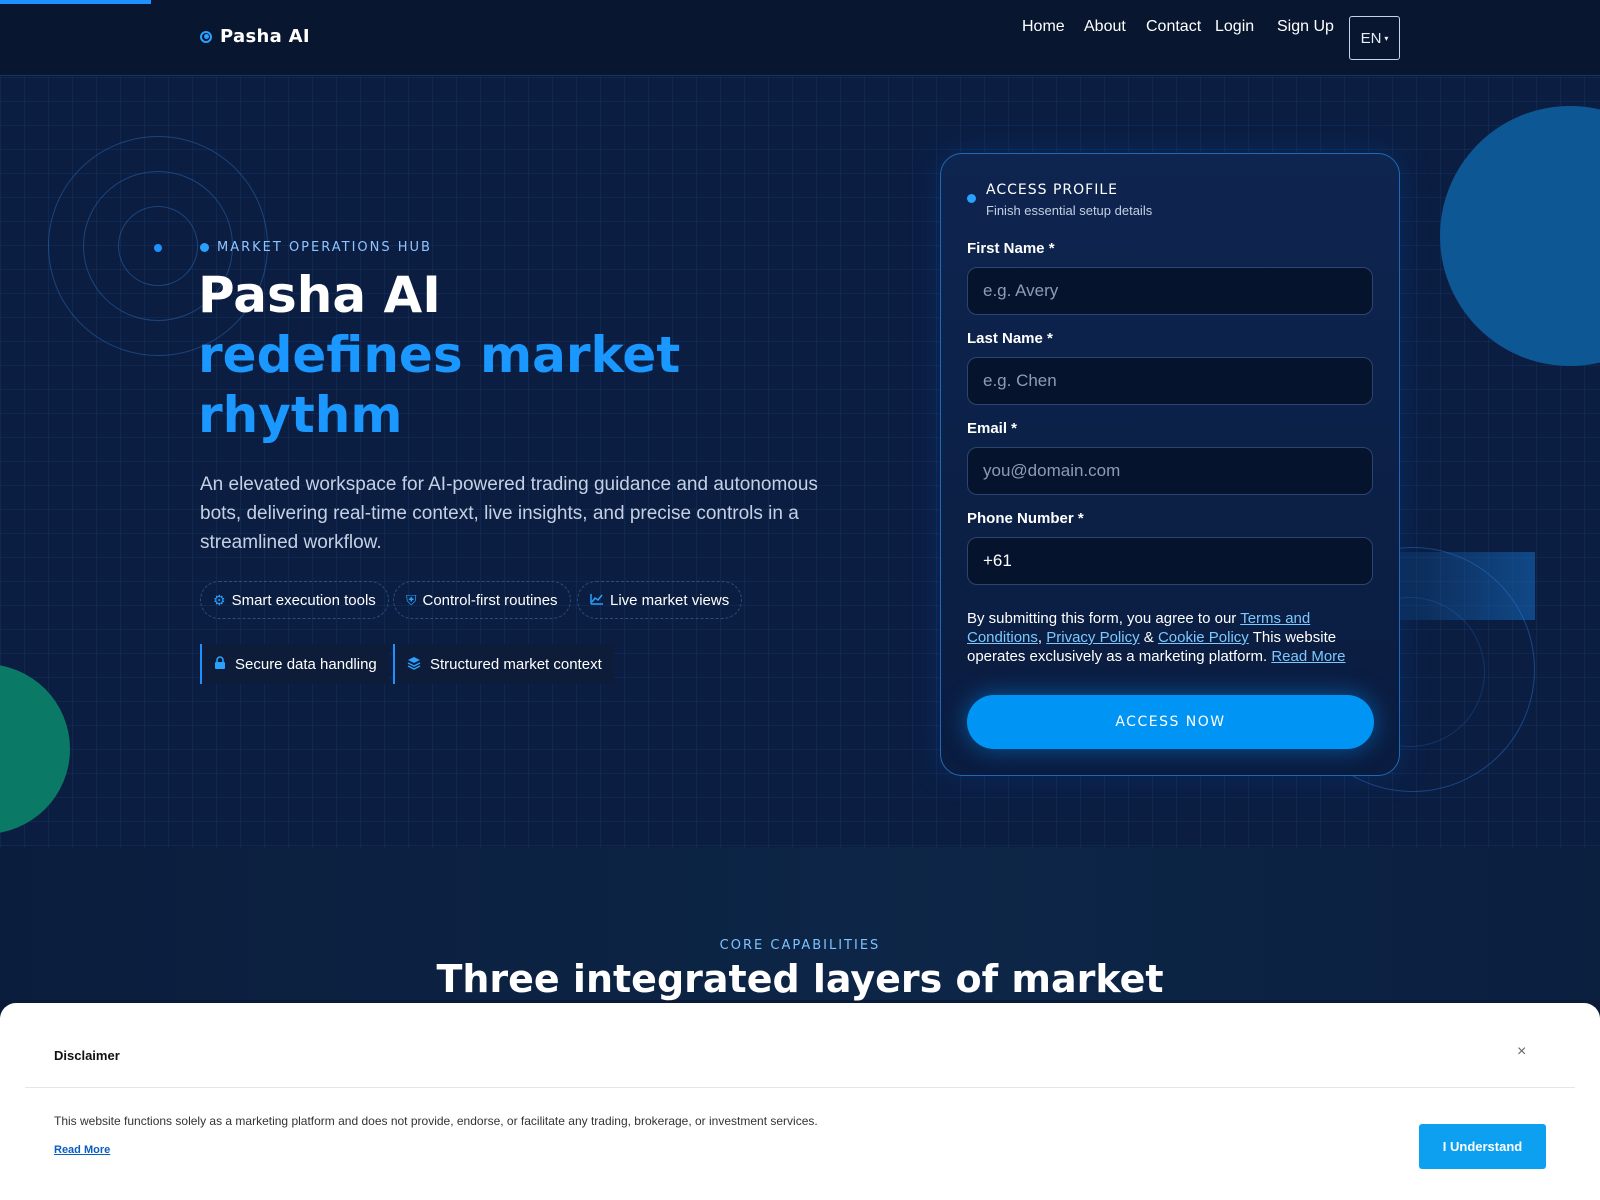 This screenshot has width=1600, height=1200. What do you see at coordinates (324, 247) in the screenshot?
I see `hero-kicker-text: MARKET OPERATIONS HUB` at bounding box center [324, 247].